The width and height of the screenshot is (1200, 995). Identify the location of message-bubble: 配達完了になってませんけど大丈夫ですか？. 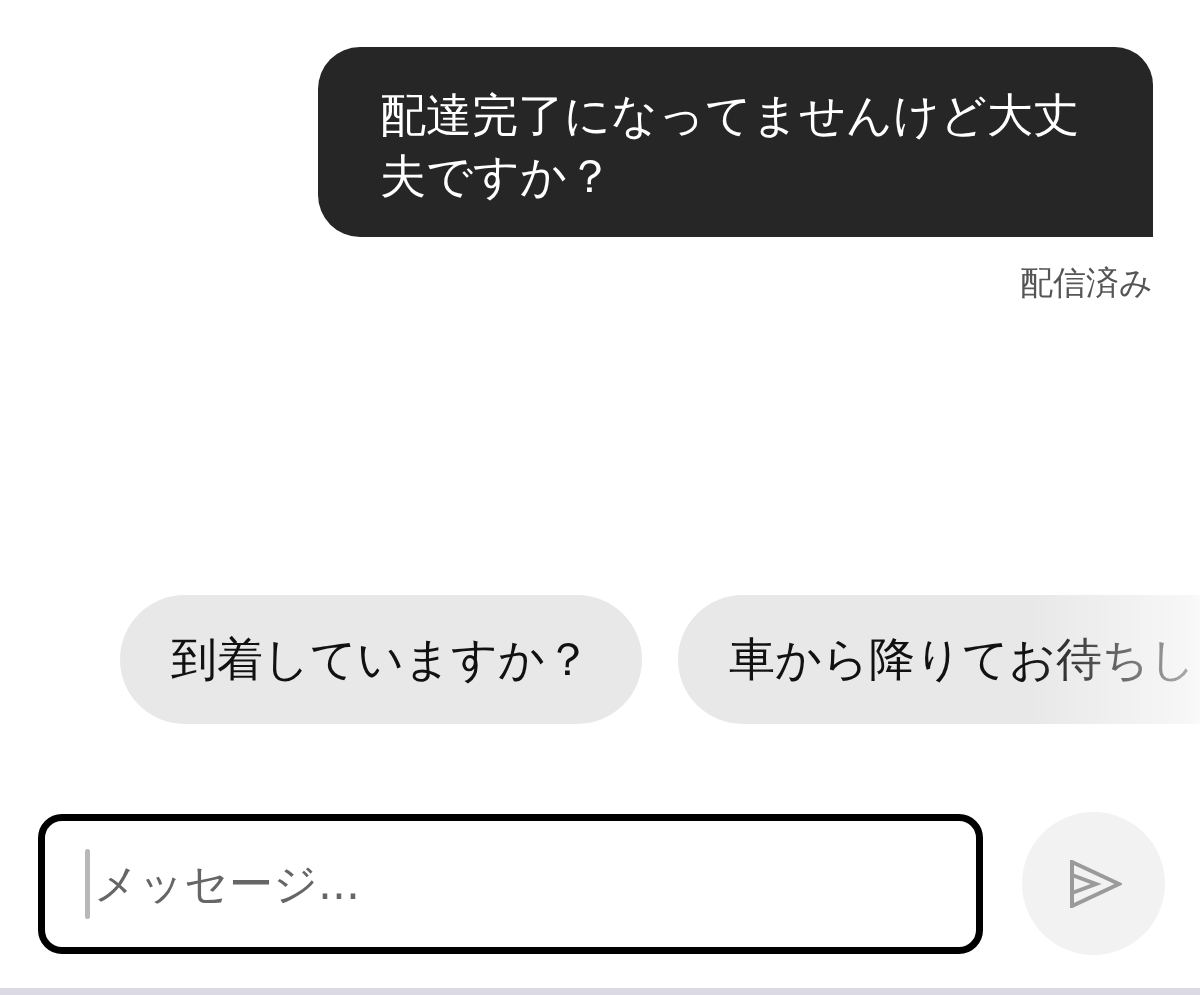
(735, 142).